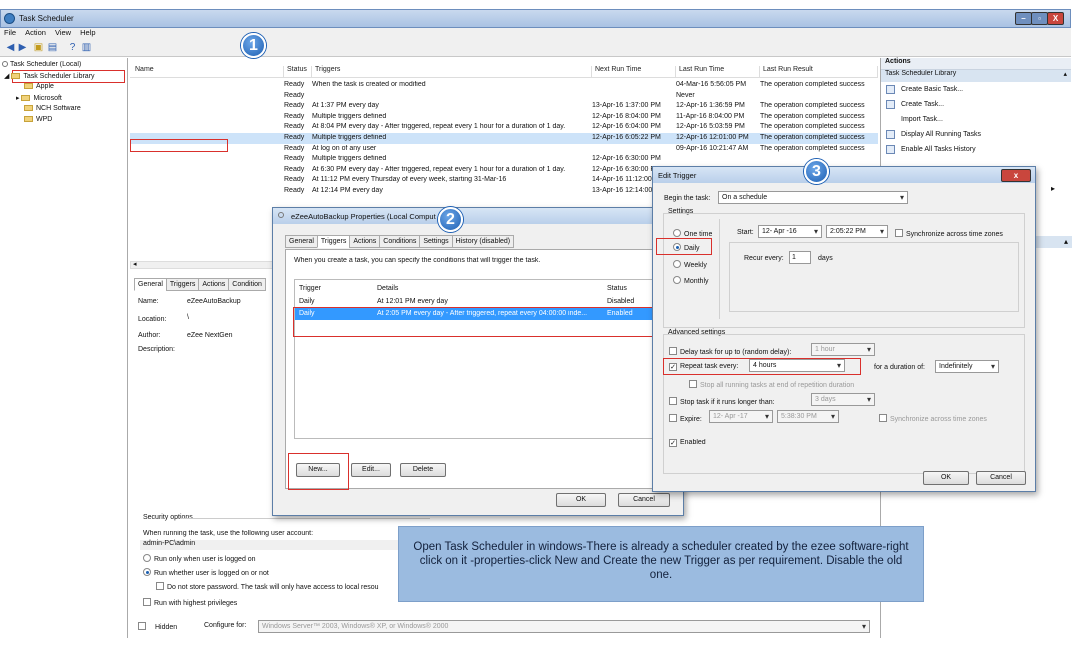 Image resolution: width=1092 pixels, height=664 pixels. I want to click on radio-one-time, so click(677, 233).